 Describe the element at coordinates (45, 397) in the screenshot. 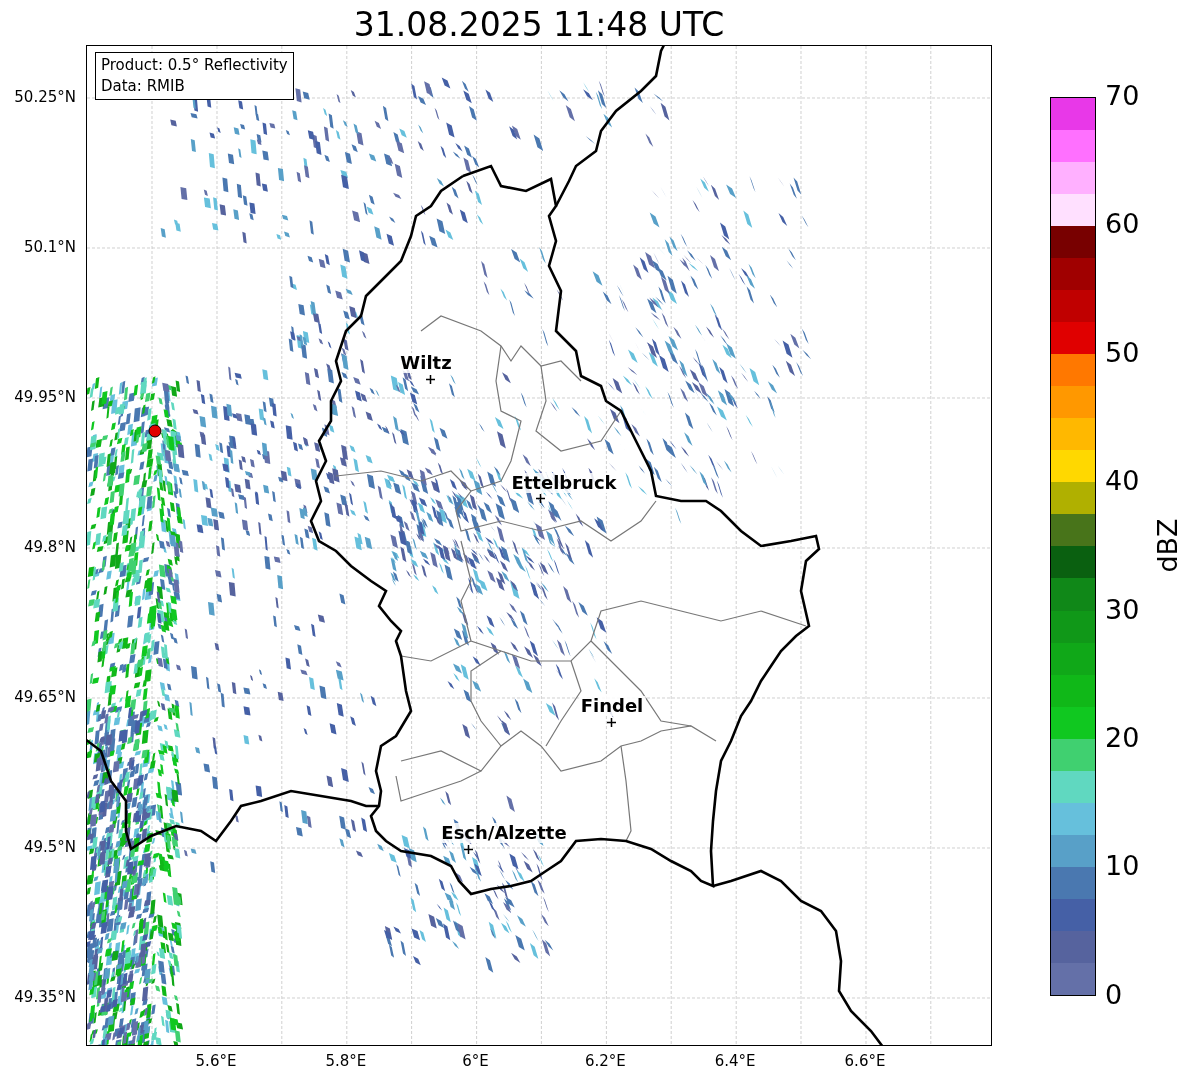

I see `axis-tick-label: 49.95°N` at that location.